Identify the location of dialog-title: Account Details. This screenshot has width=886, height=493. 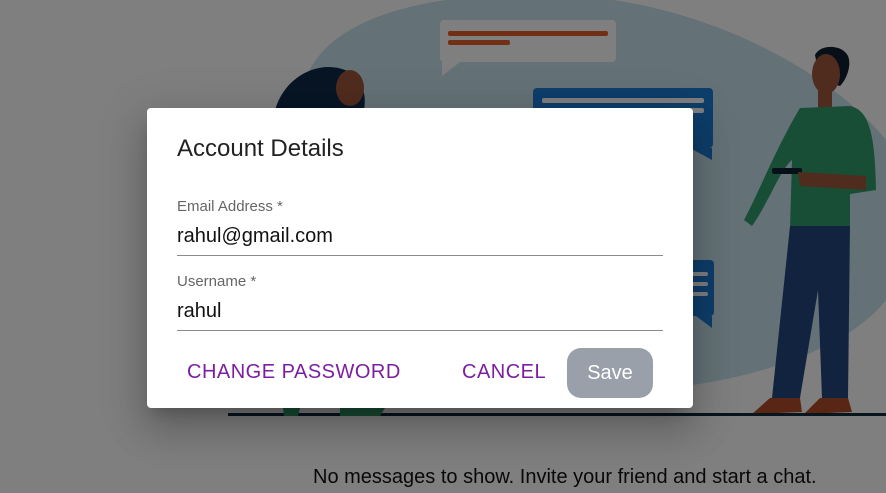
(260, 148).